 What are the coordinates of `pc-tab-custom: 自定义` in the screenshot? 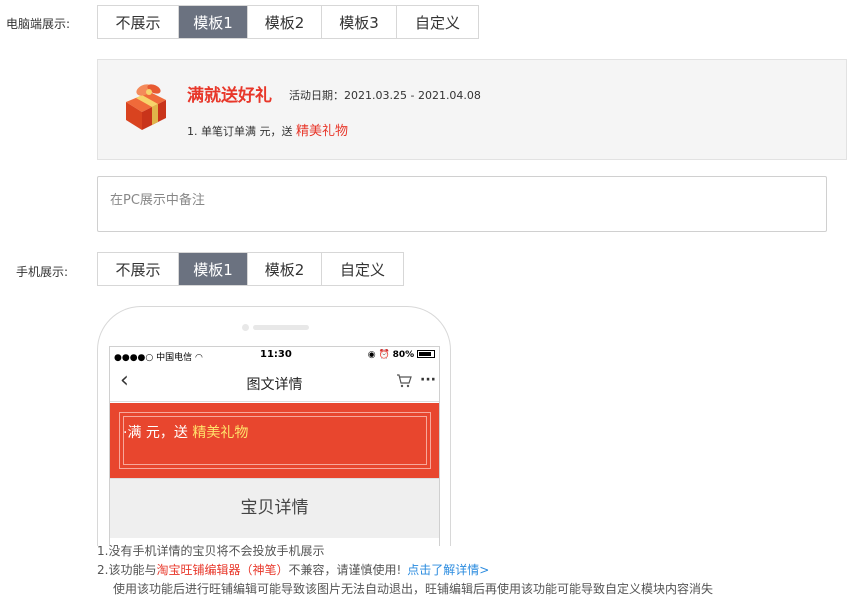 It's located at (437, 22).